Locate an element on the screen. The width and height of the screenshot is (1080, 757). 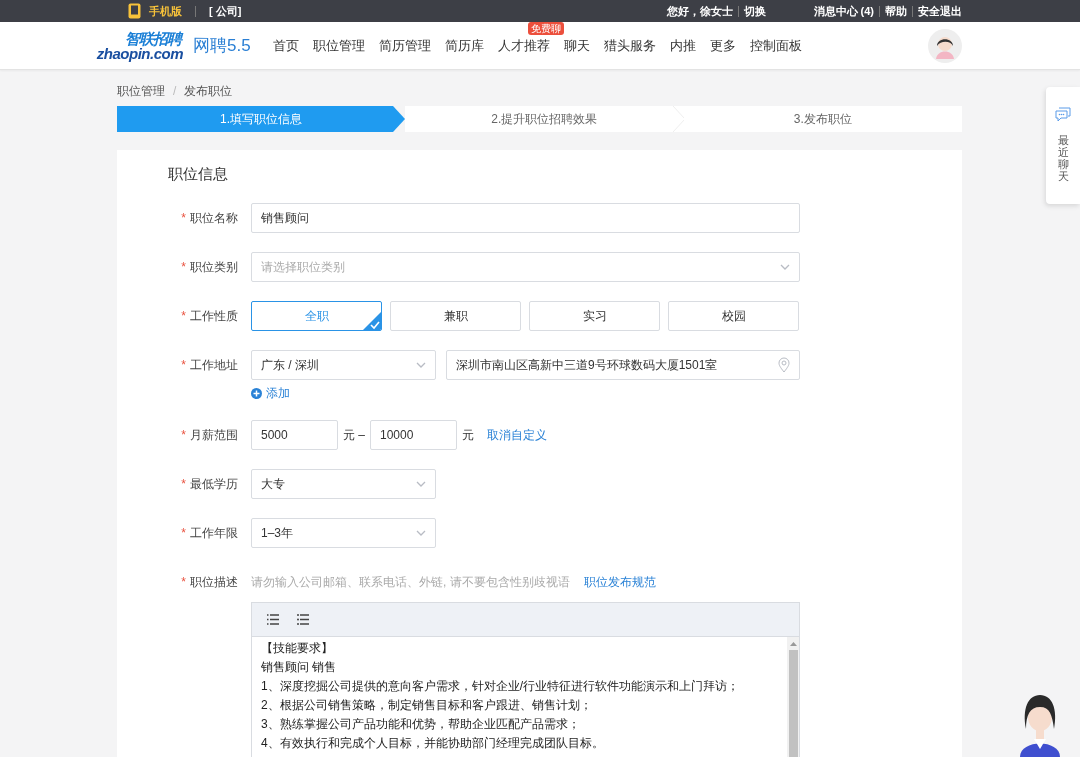
min-salary-field: 5000 is located at coordinates (294, 435).